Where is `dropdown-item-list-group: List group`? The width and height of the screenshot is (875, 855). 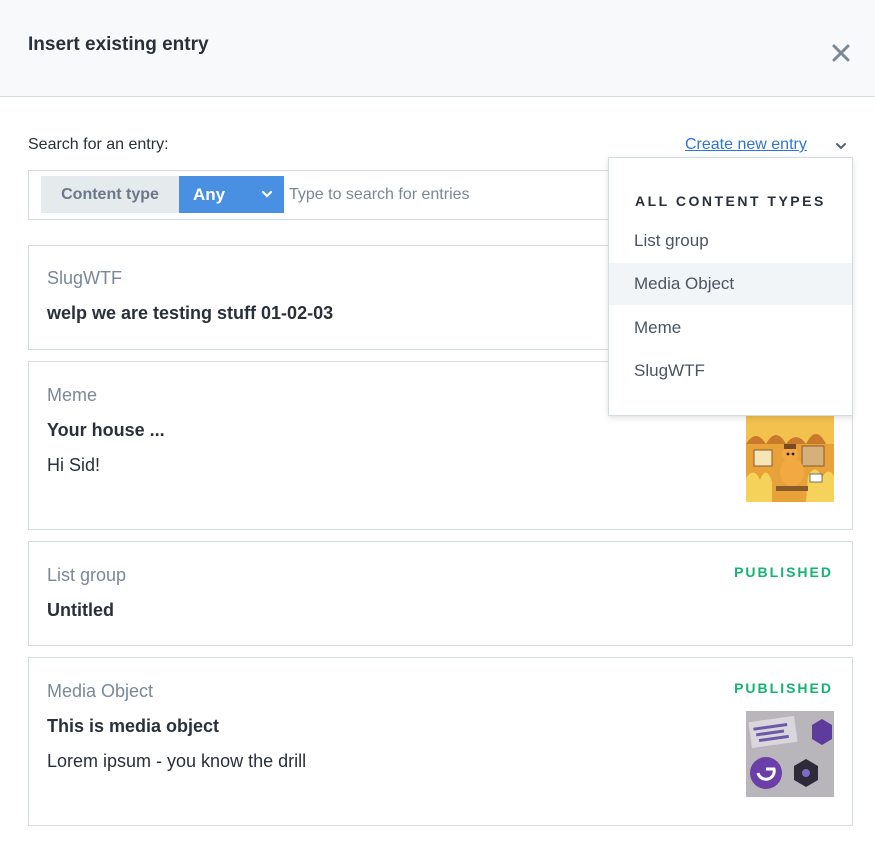
dropdown-item-list-group: List group is located at coordinates (730, 241).